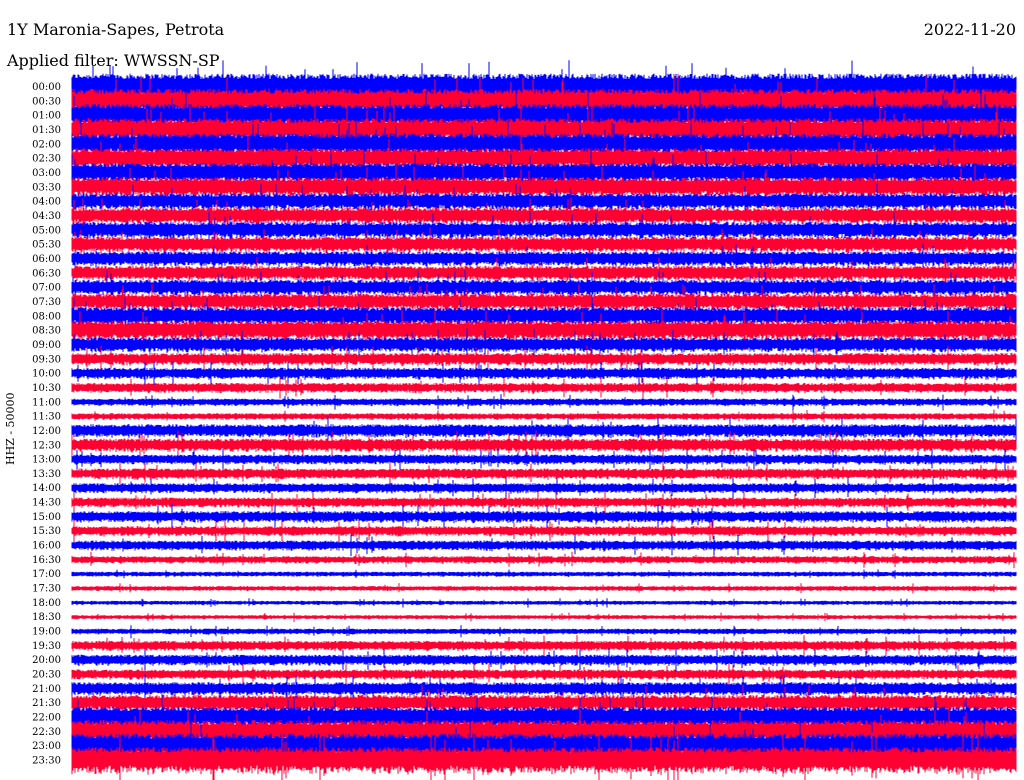  Describe the element at coordinates (46, 746) in the screenshot. I see `time-tick-label: 23:00` at that location.